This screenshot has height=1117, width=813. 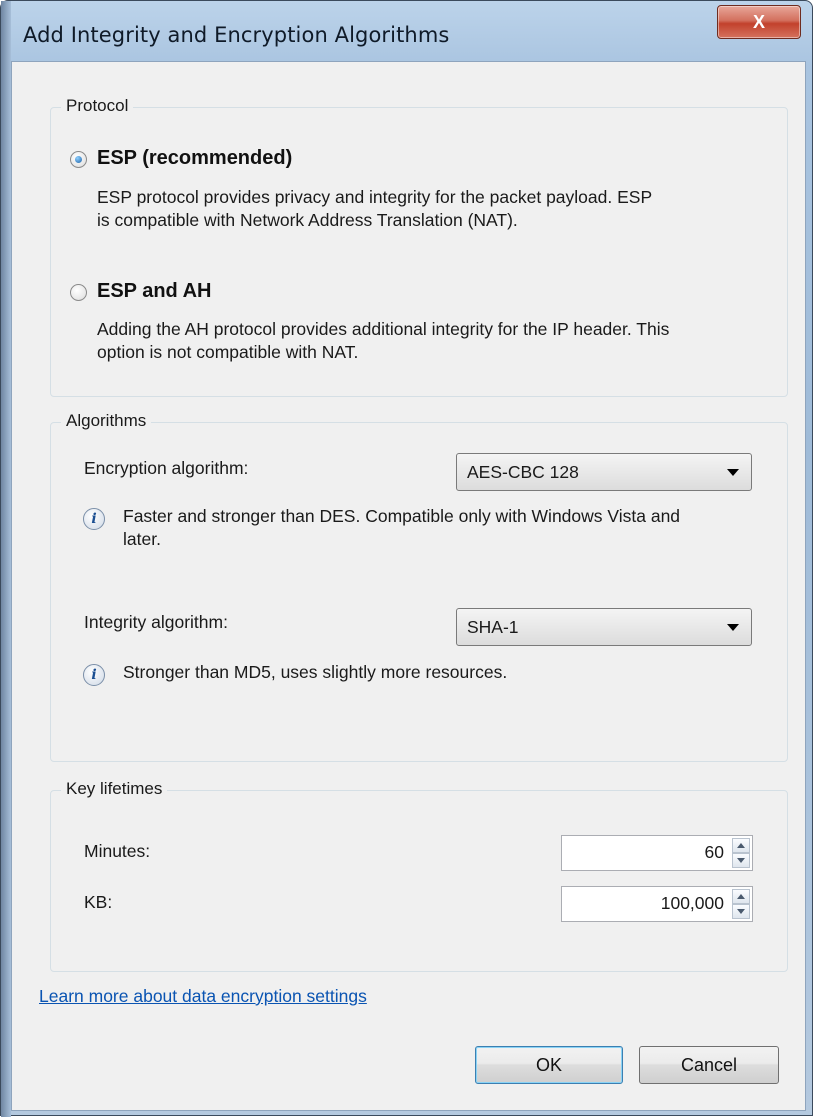 What do you see at coordinates (604, 472) in the screenshot?
I see `encryption-algorithm-select: AES-CBC 128` at bounding box center [604, 472].